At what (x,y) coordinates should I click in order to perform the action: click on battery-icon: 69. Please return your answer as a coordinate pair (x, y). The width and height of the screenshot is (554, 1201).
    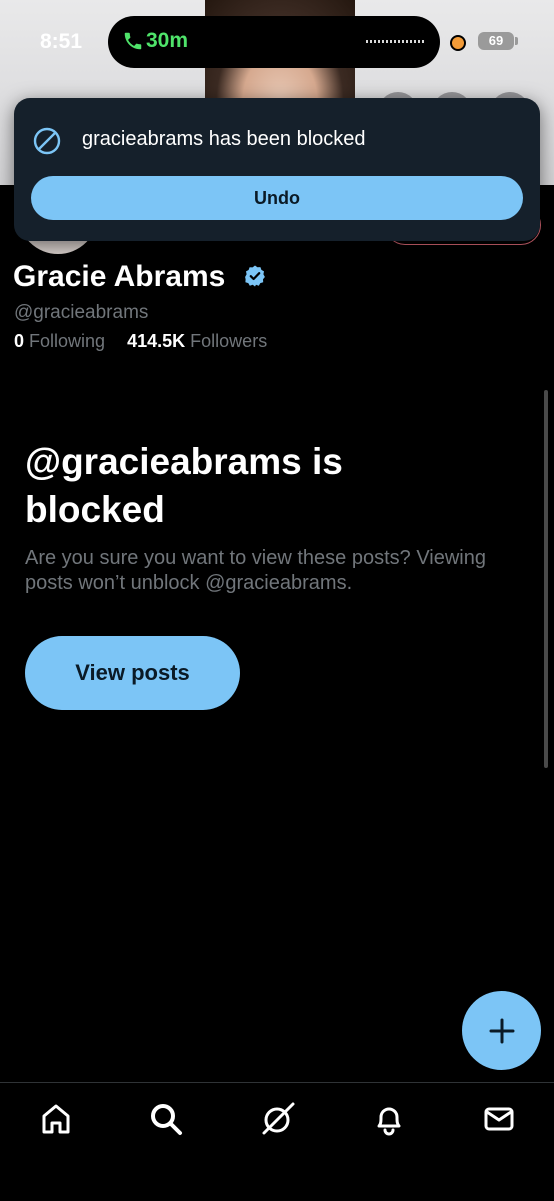
    Looking at the image, I should click on (496, 41).